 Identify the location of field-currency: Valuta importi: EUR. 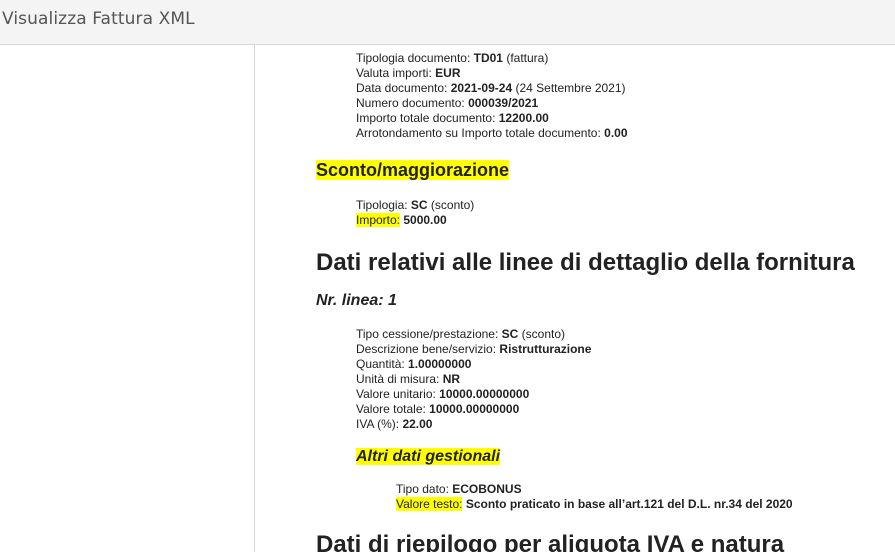
(408, 73).